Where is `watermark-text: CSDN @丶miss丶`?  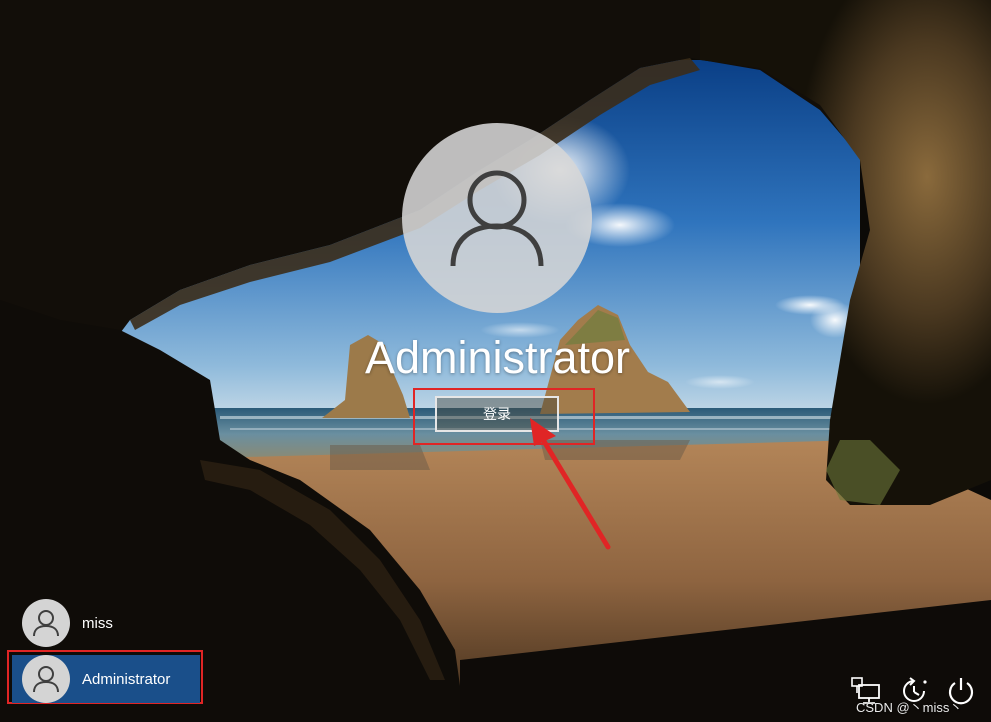 watermark-text: CSDN @丶miss丶 is located at coordinates (909, 707).